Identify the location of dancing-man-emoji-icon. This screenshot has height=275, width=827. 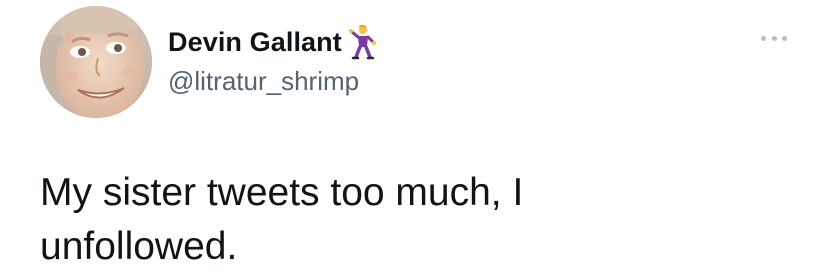
(362, 42).